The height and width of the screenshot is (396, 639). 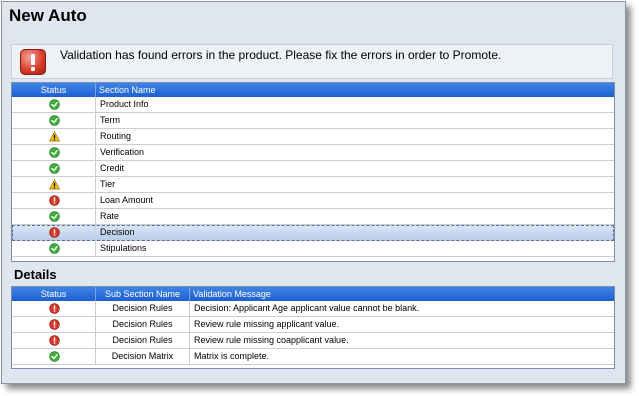 What do you see at coordinates (143, 356) in the screenshot?
I see `sub-section-name-cell: Decision Matrix` at bounding box center [143, 356].